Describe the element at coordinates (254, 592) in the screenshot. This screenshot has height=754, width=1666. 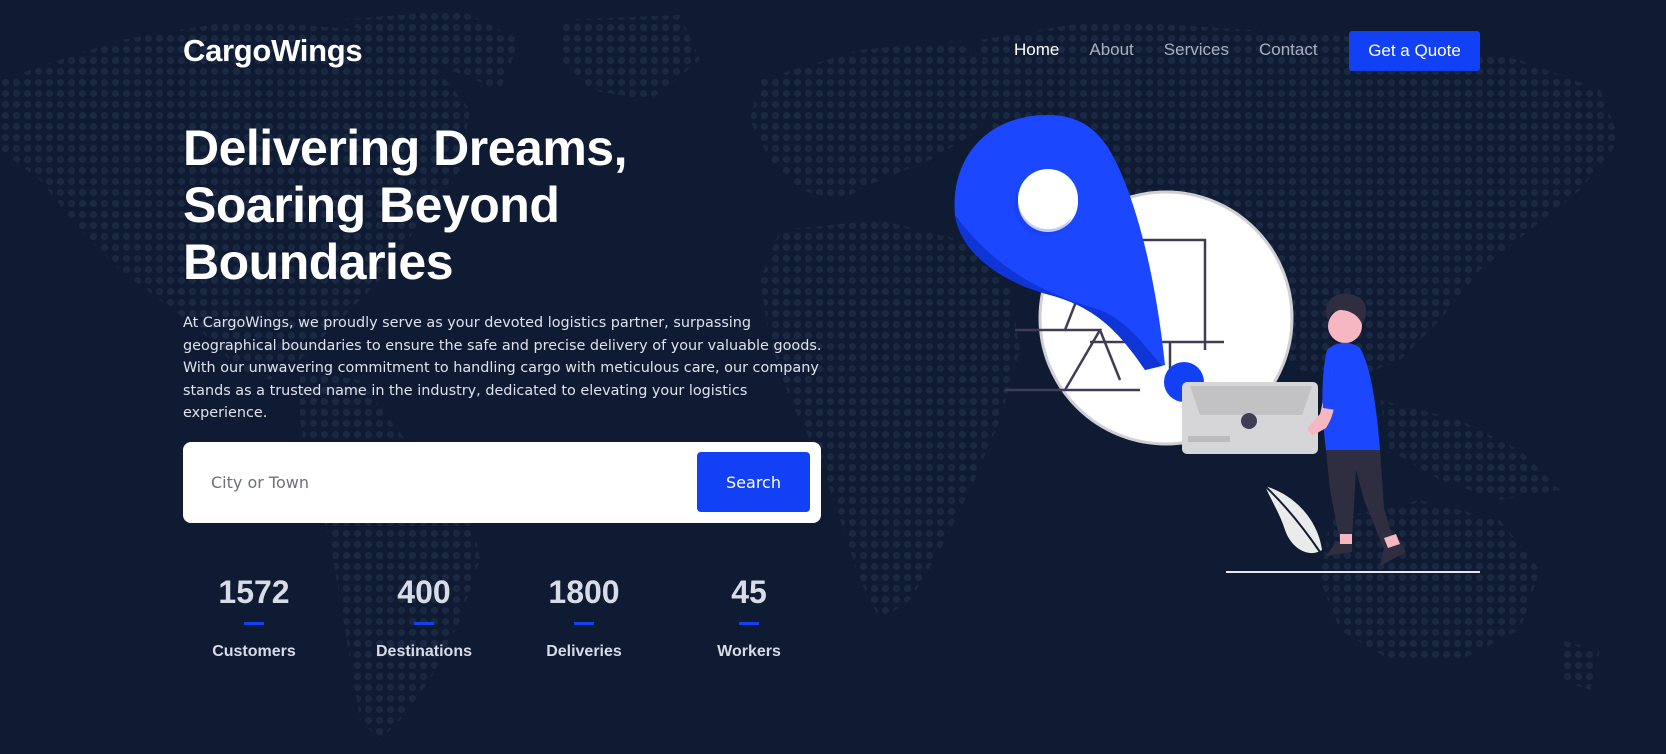
I see `stat-value: 1572` at that location.